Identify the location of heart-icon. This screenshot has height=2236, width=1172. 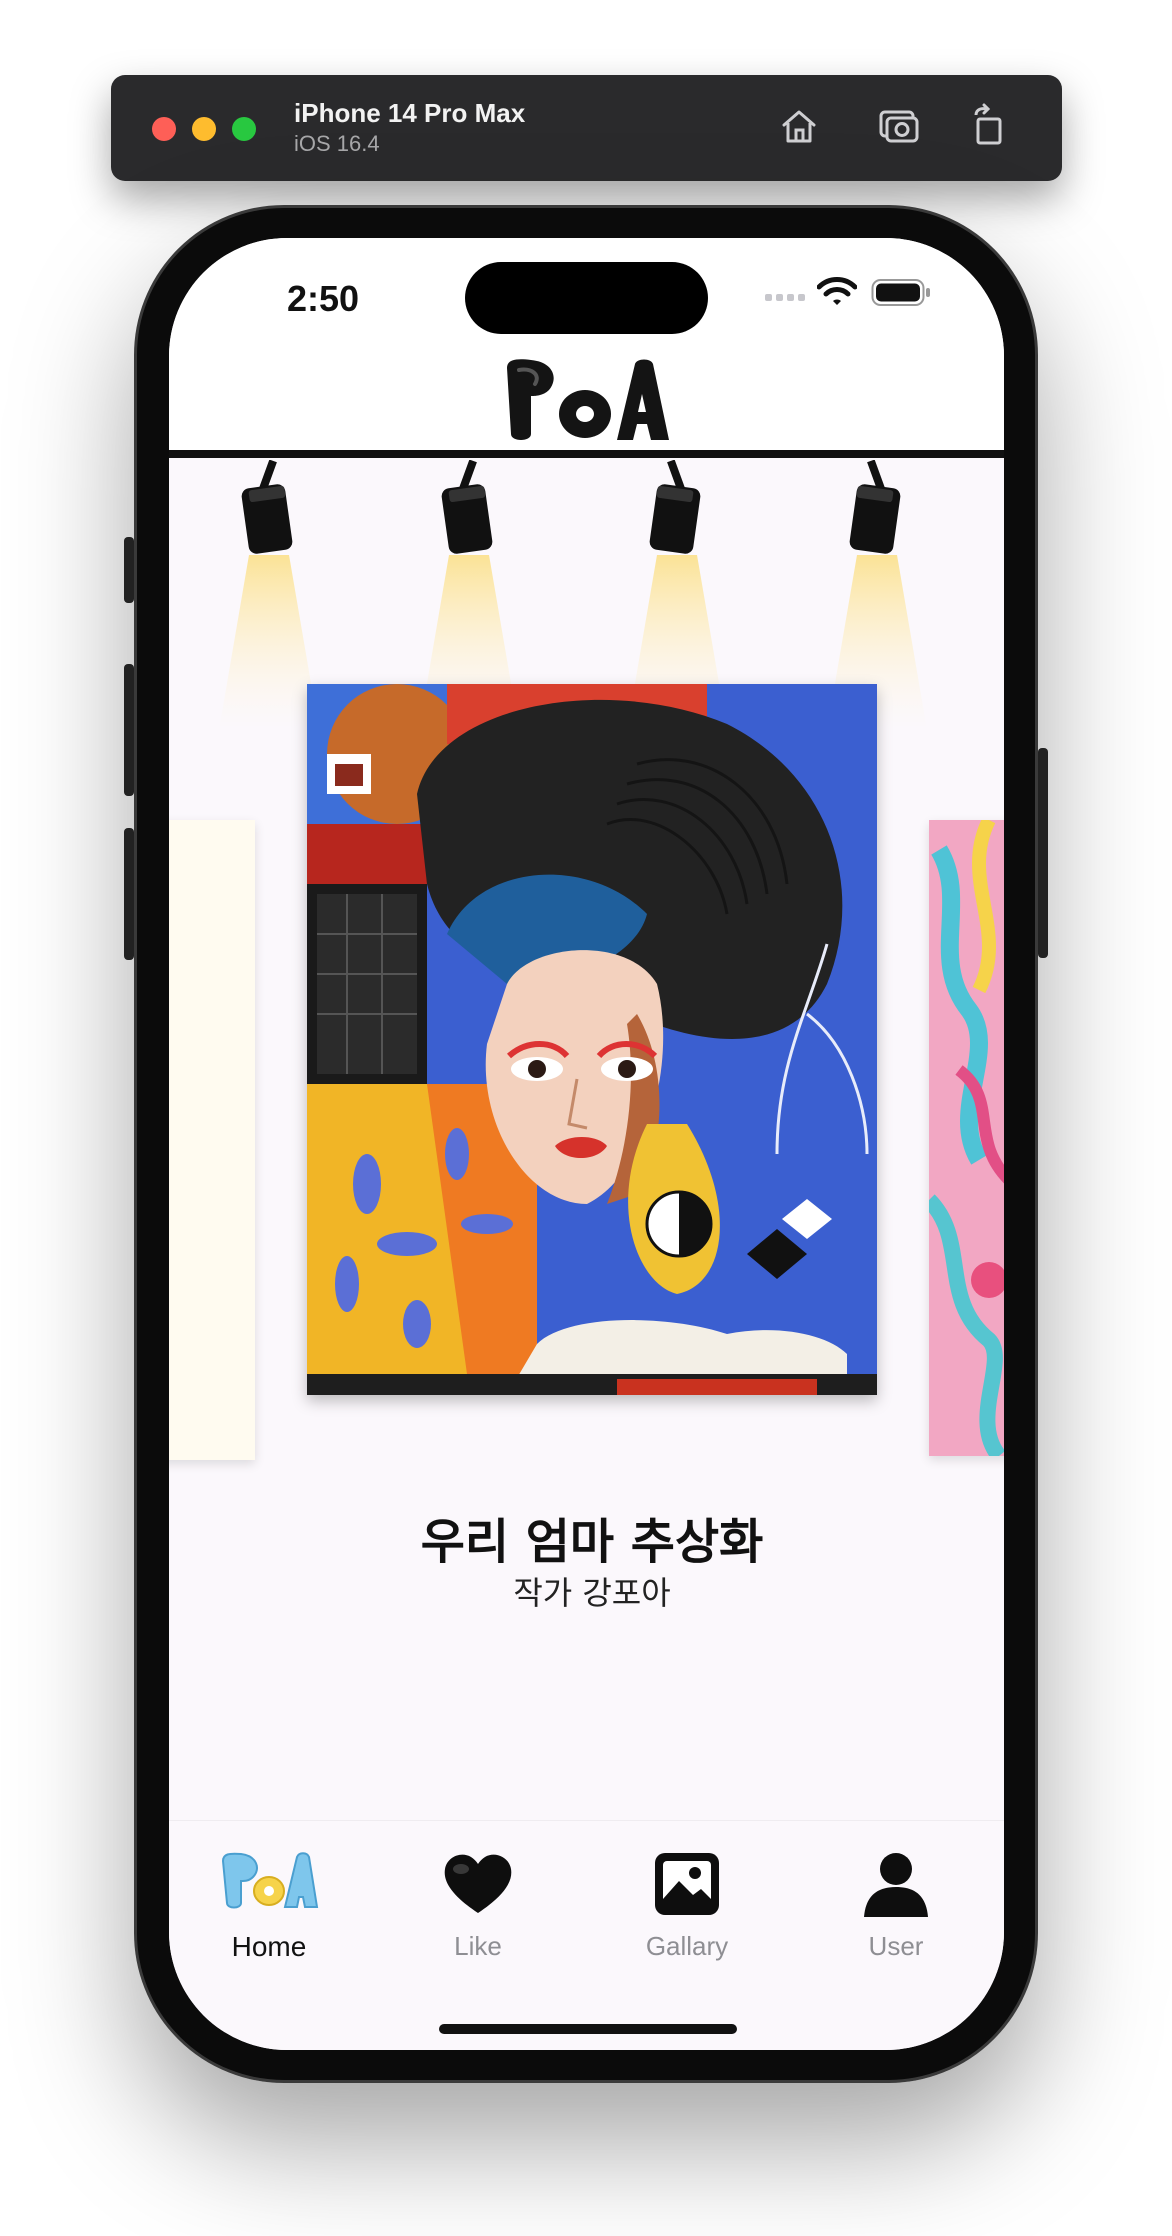
(478, 1883).